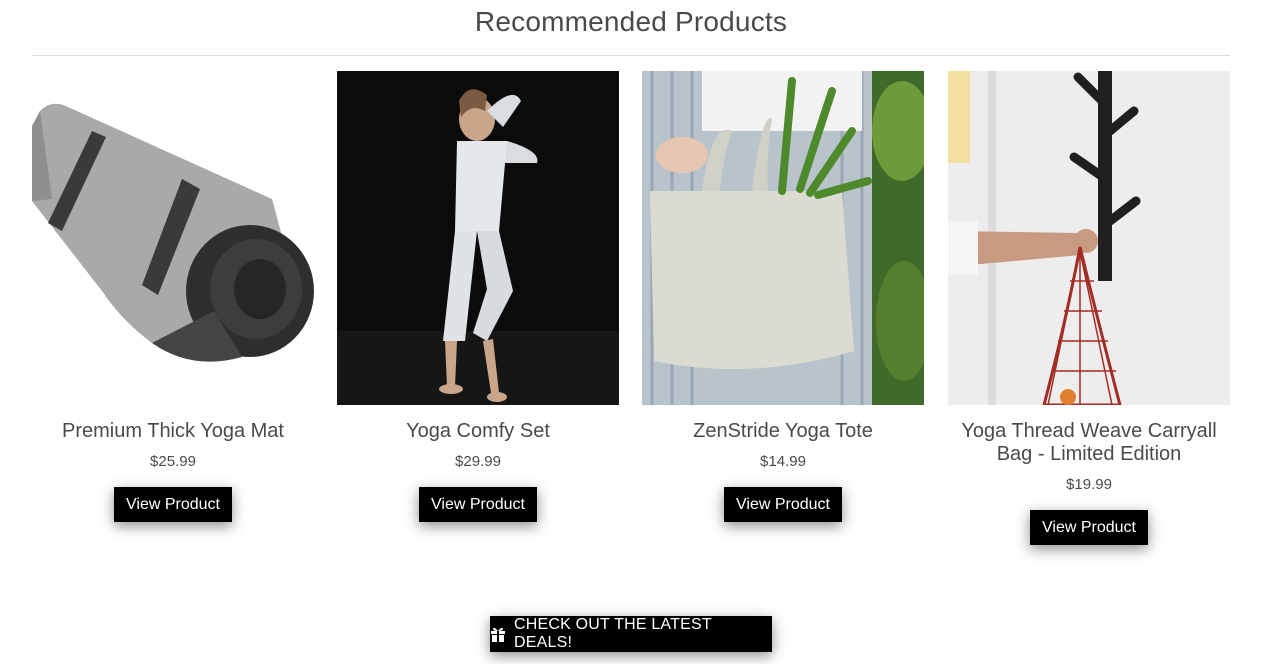 The width and height of the screenshot is (1280, 664). I want to click on product-name: ZenStride Yoga Tote, so click(783, 431).